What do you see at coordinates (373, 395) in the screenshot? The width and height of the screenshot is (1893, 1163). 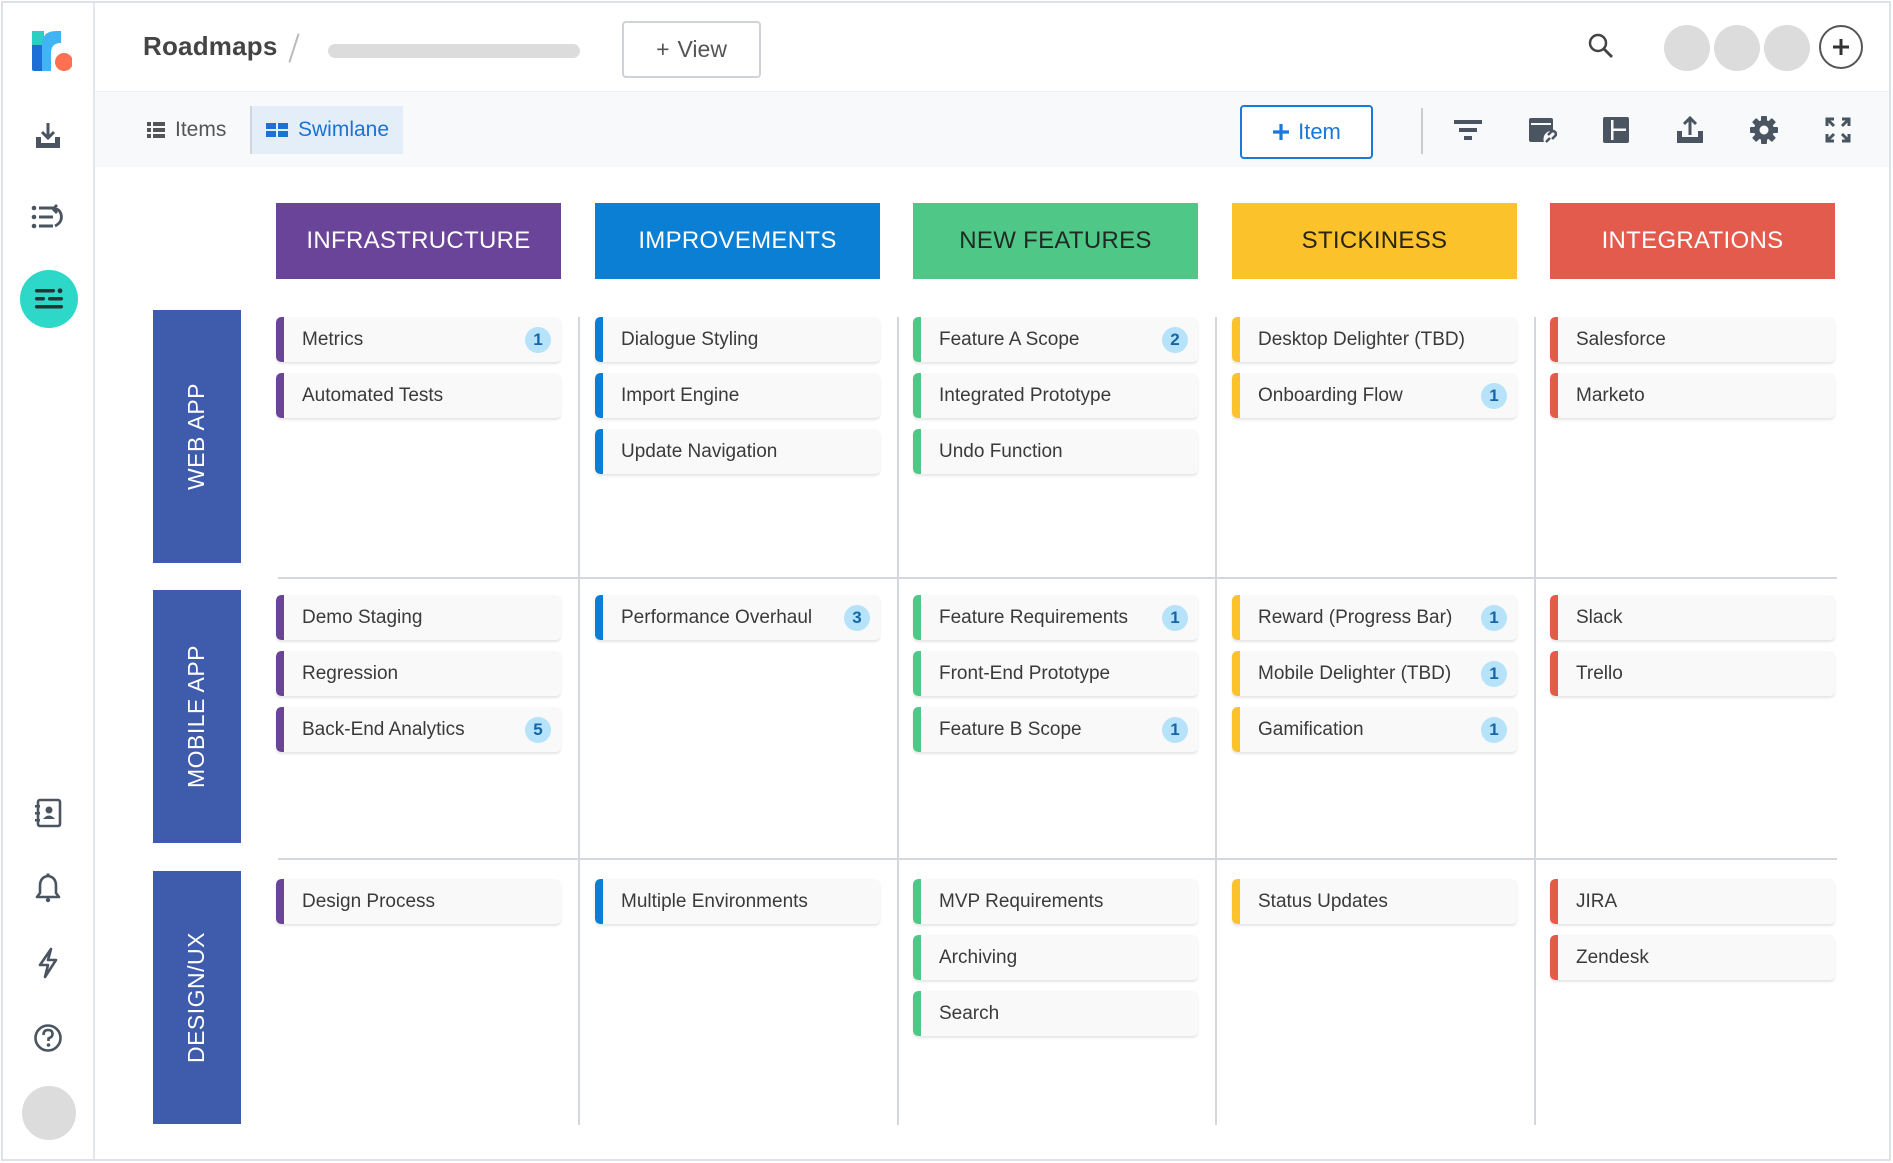 I see `card-title: Automated Tests` at bounding box center [373, 395].